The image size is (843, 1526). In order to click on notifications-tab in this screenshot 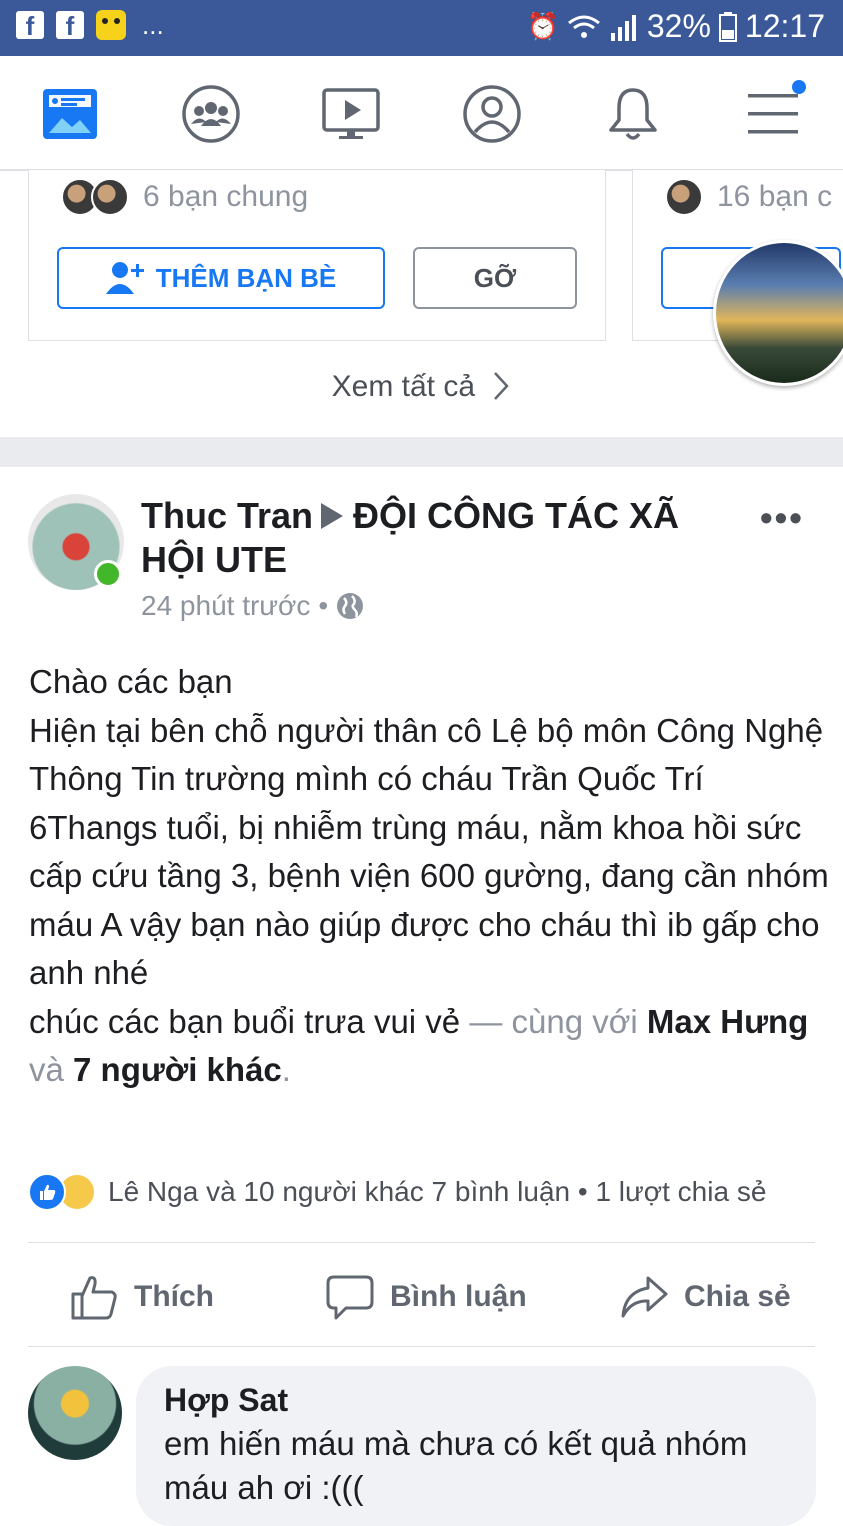, I will do `click(633, 114)`.